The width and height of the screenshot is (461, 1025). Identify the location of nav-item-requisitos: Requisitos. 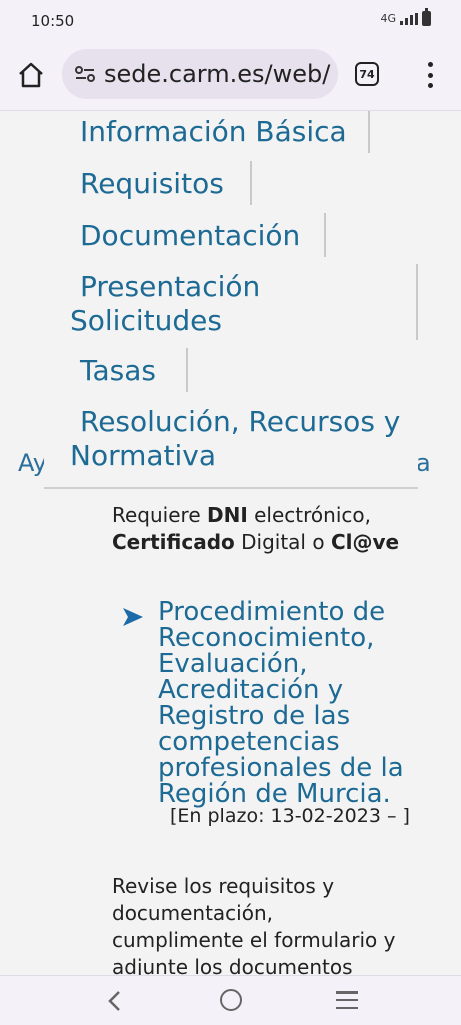
(152, 184).